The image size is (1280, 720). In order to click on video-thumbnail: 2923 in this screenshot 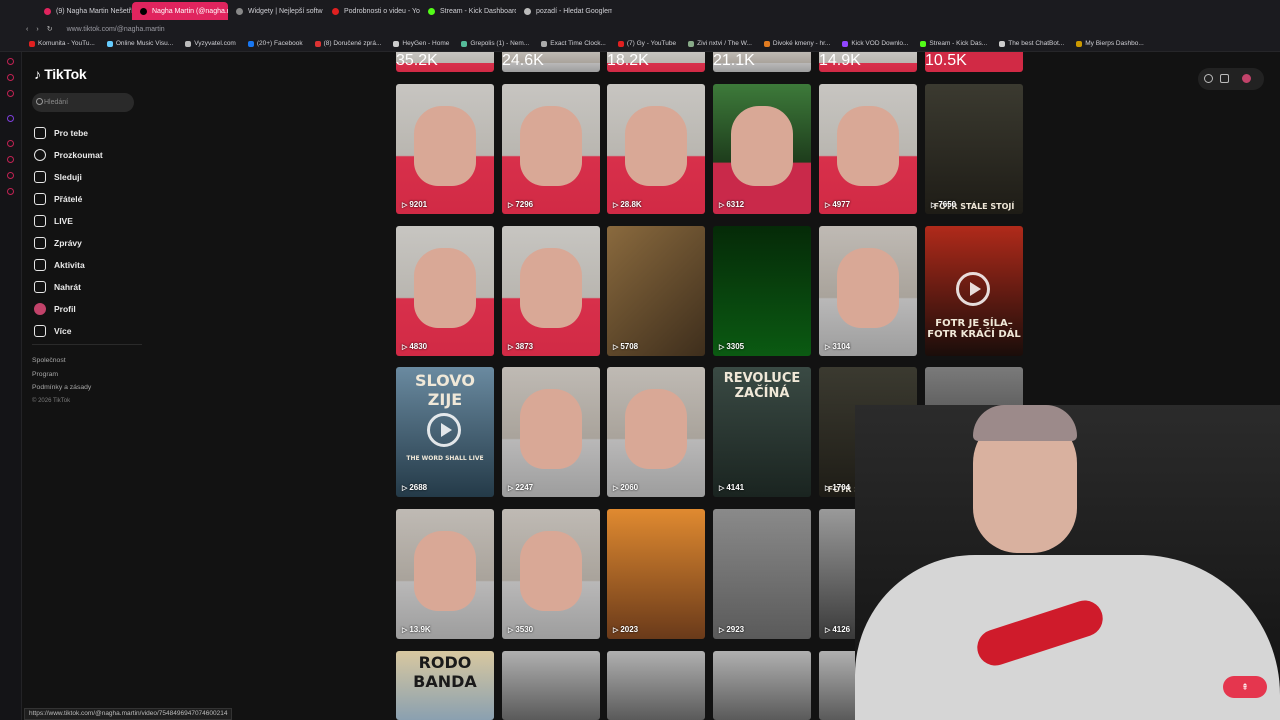, I will do `click(762, 574)`.